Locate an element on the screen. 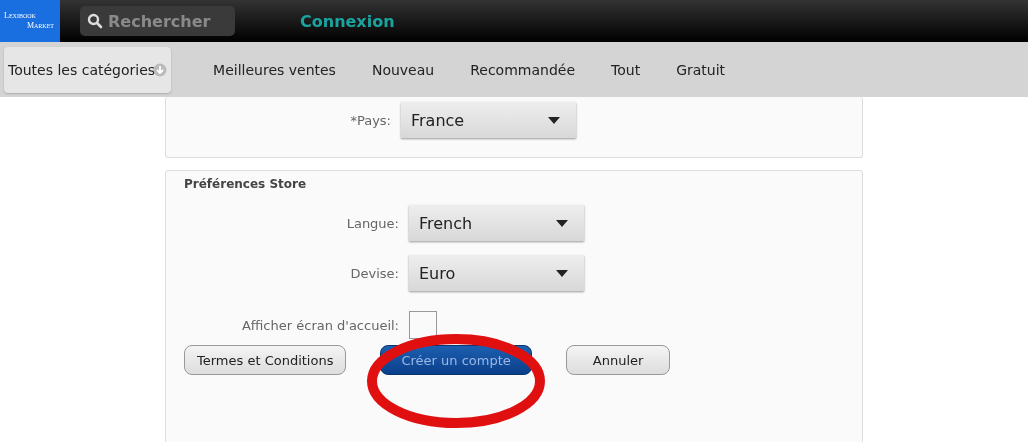 The height and width of the screenshot is (442, 1028). checkbox-label: Afficher écran d'accueil: is located at coordinates (319, 325).